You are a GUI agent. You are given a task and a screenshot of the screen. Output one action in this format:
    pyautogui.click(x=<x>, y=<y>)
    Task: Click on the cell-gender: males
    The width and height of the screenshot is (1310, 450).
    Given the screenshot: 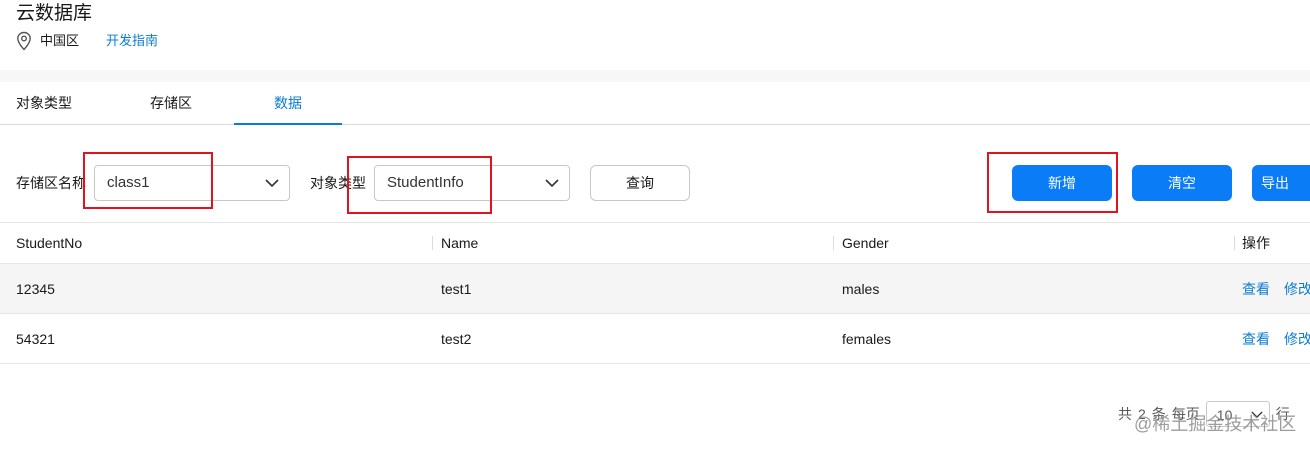 What is the action you would take?
    pyautogui.click(x=861, y=289)
    